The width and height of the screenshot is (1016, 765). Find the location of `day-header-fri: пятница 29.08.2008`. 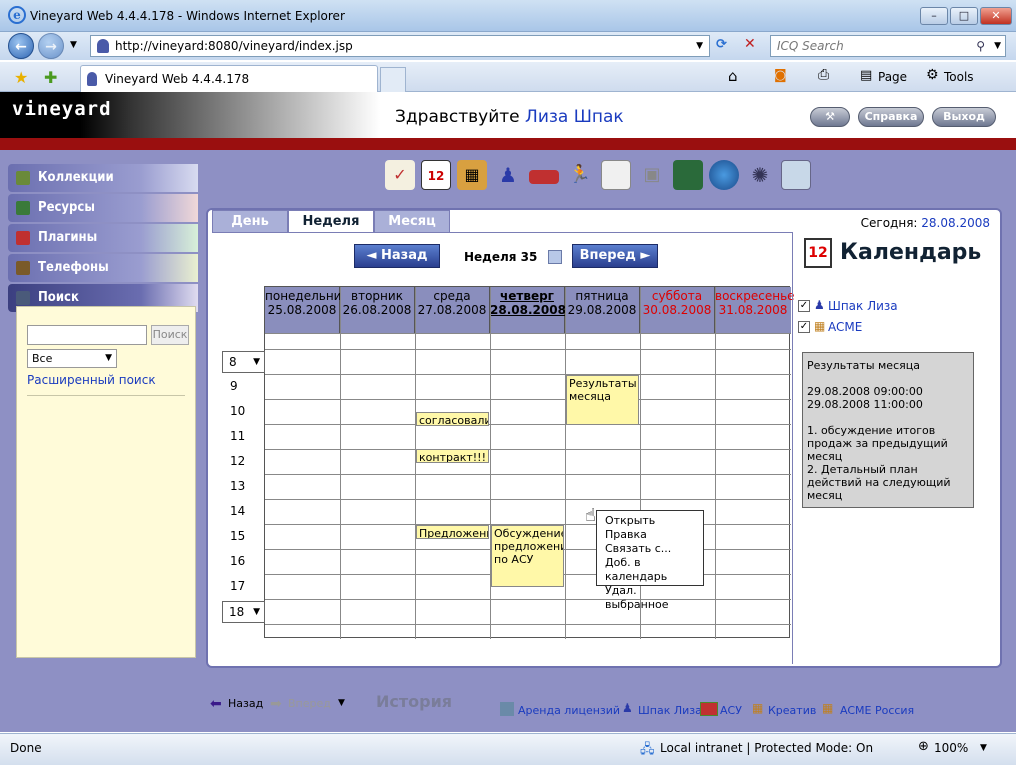

day-header-fri: пятница 29.08.2008 is located at coordinates (602, 310).